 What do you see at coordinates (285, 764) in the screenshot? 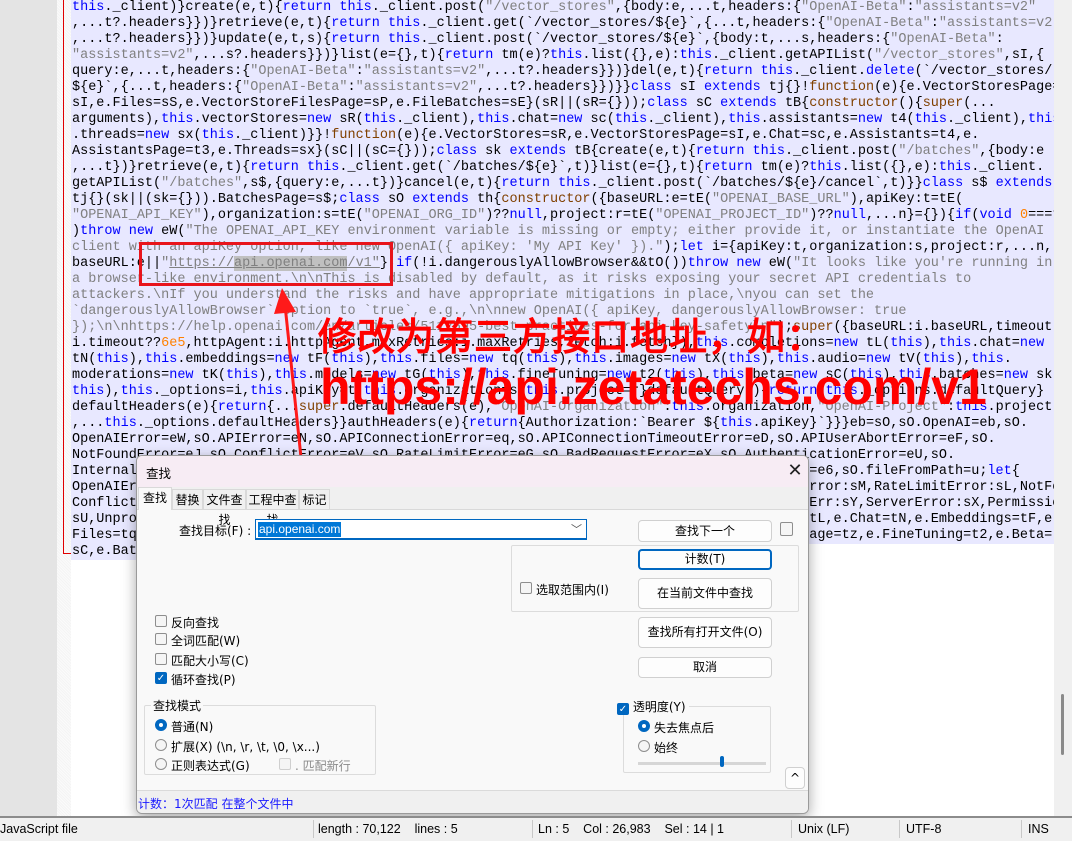
I see `dot-matches-newline-checkbox` at bounding box center [285, 764].